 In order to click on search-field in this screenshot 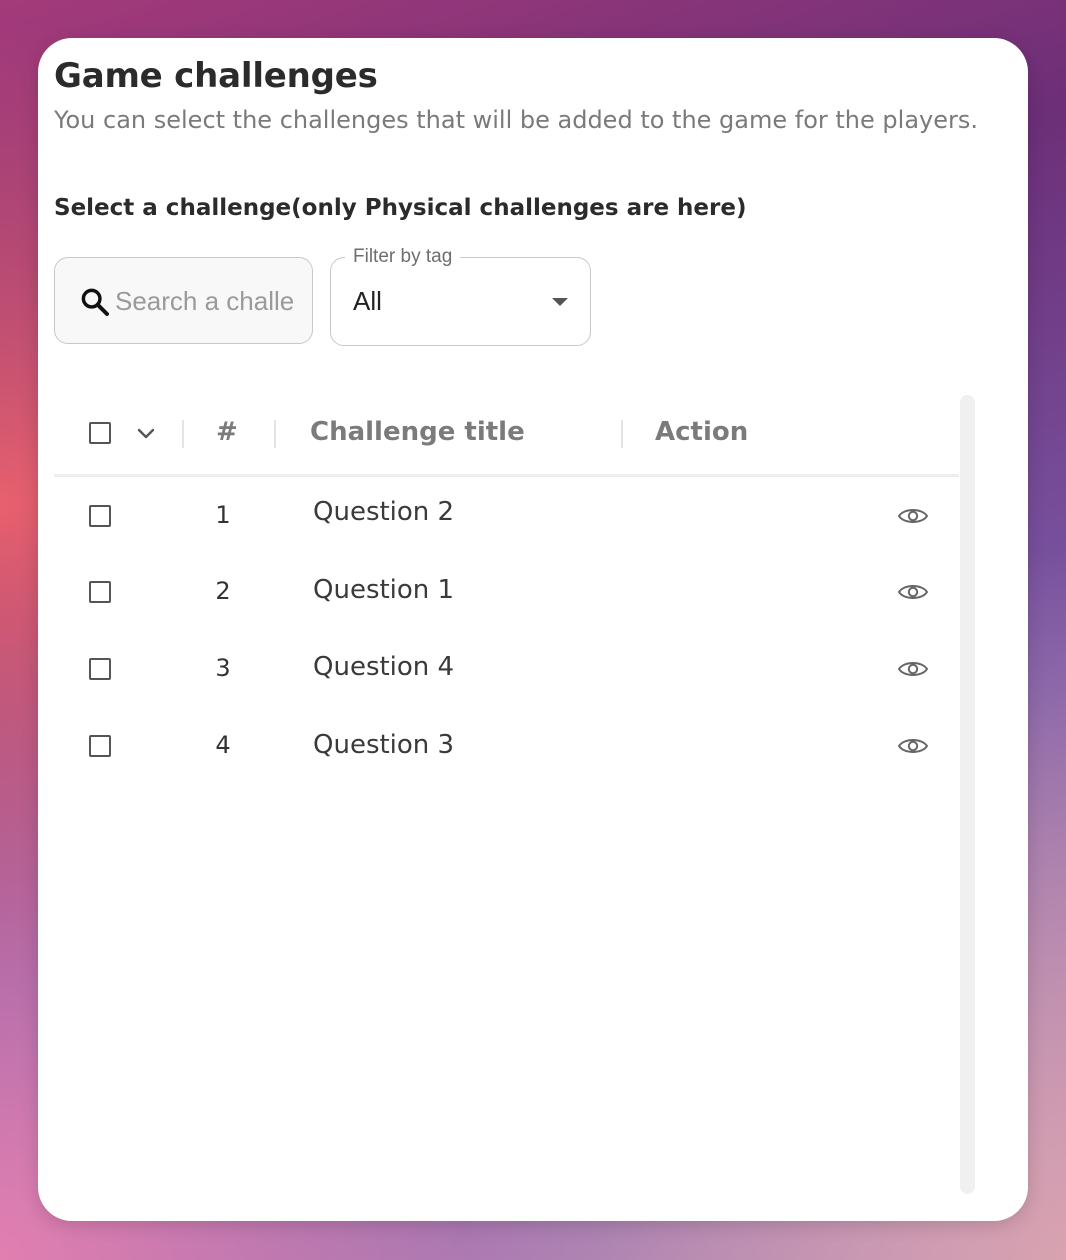, I will do `click(183, 300)`.